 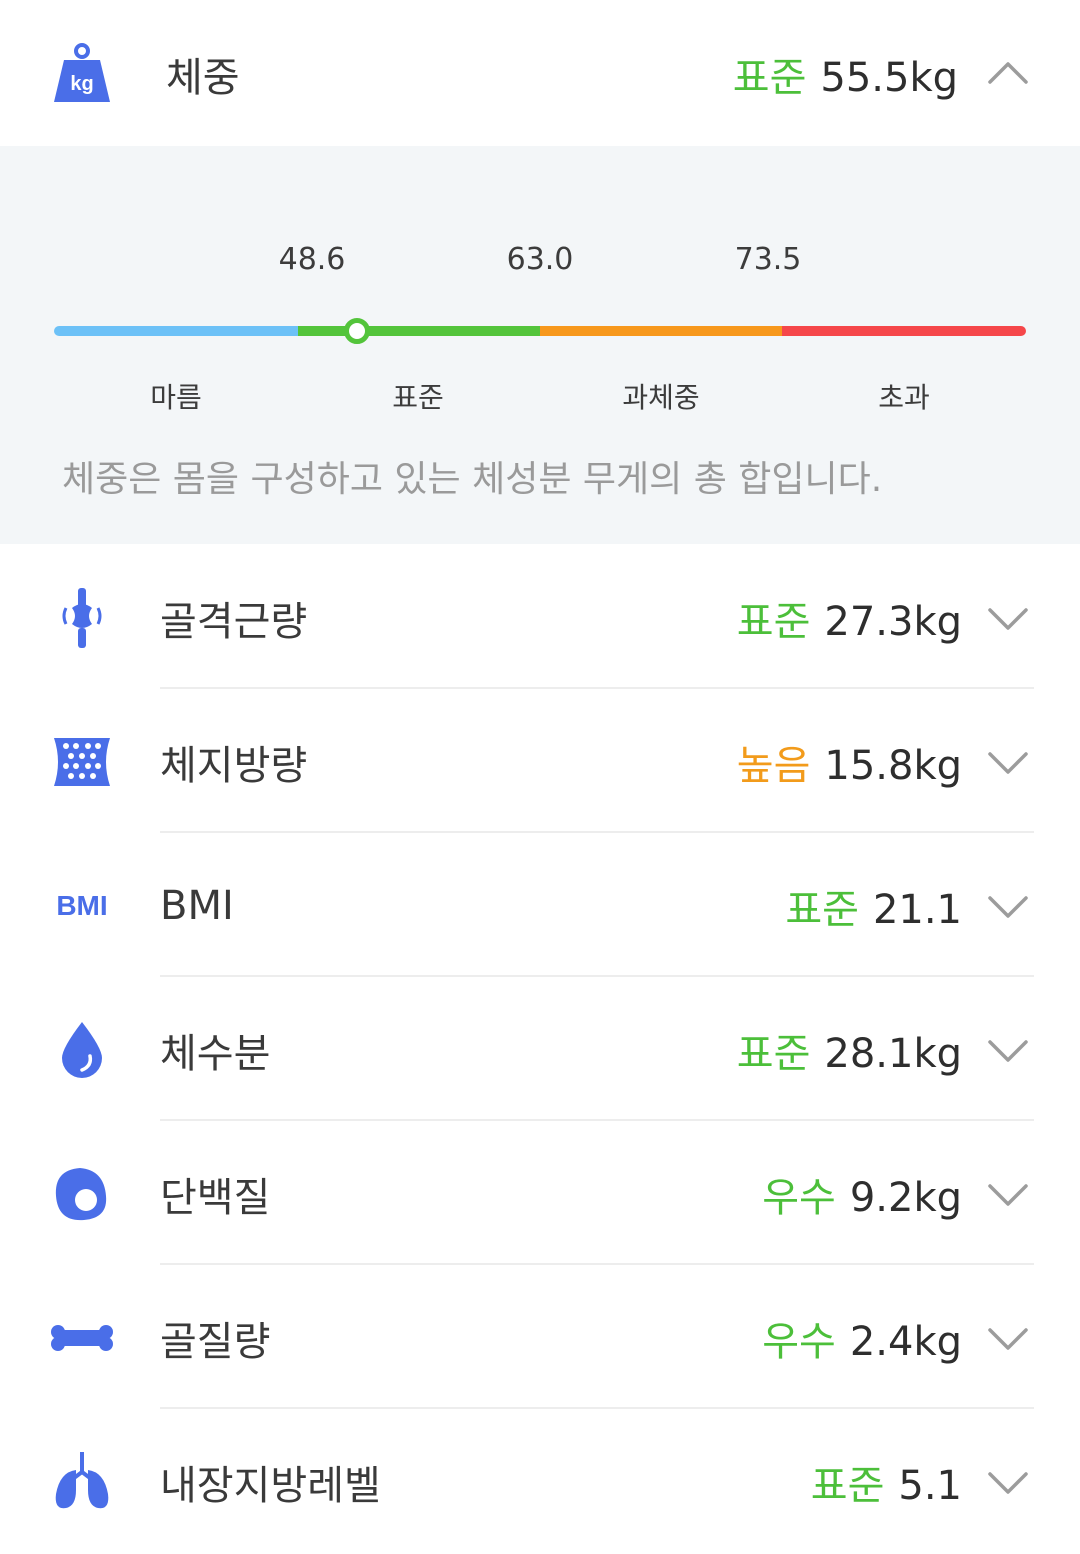 I want to click on metric-value: 15.8kg, so click(x=893, y=766).